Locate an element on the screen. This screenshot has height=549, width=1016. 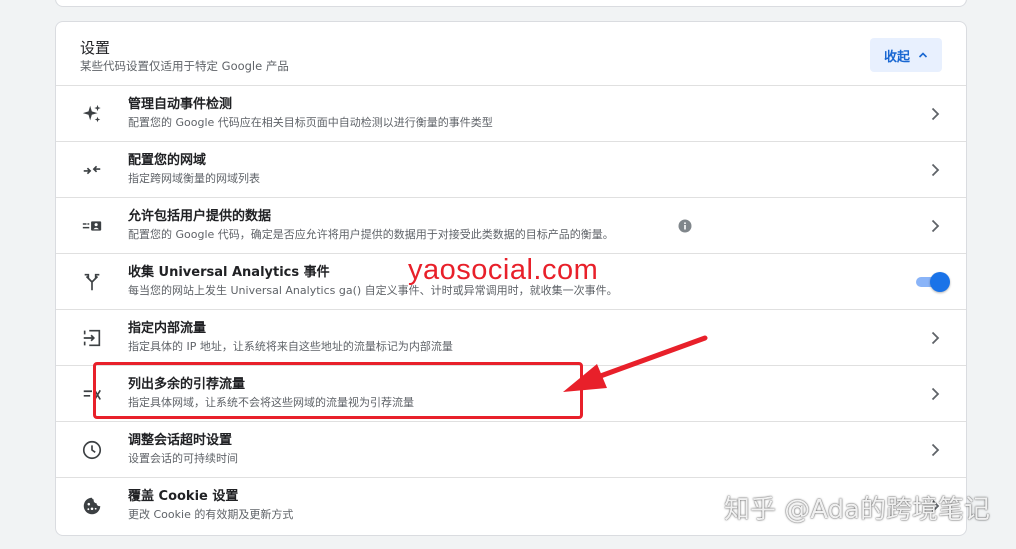
clock-icon is located at coordinates (92, 450).